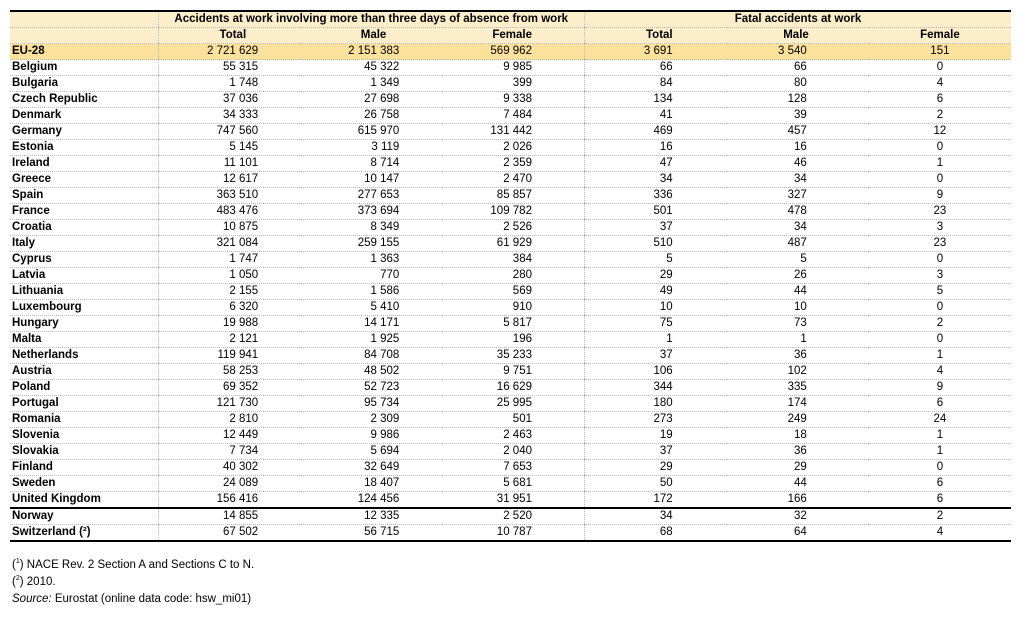 This screenshot has height=623, width=1023. Describe the element at coordinates (655, 387) in the screenshot. I see `cell-fatal-total: 344` at that location.